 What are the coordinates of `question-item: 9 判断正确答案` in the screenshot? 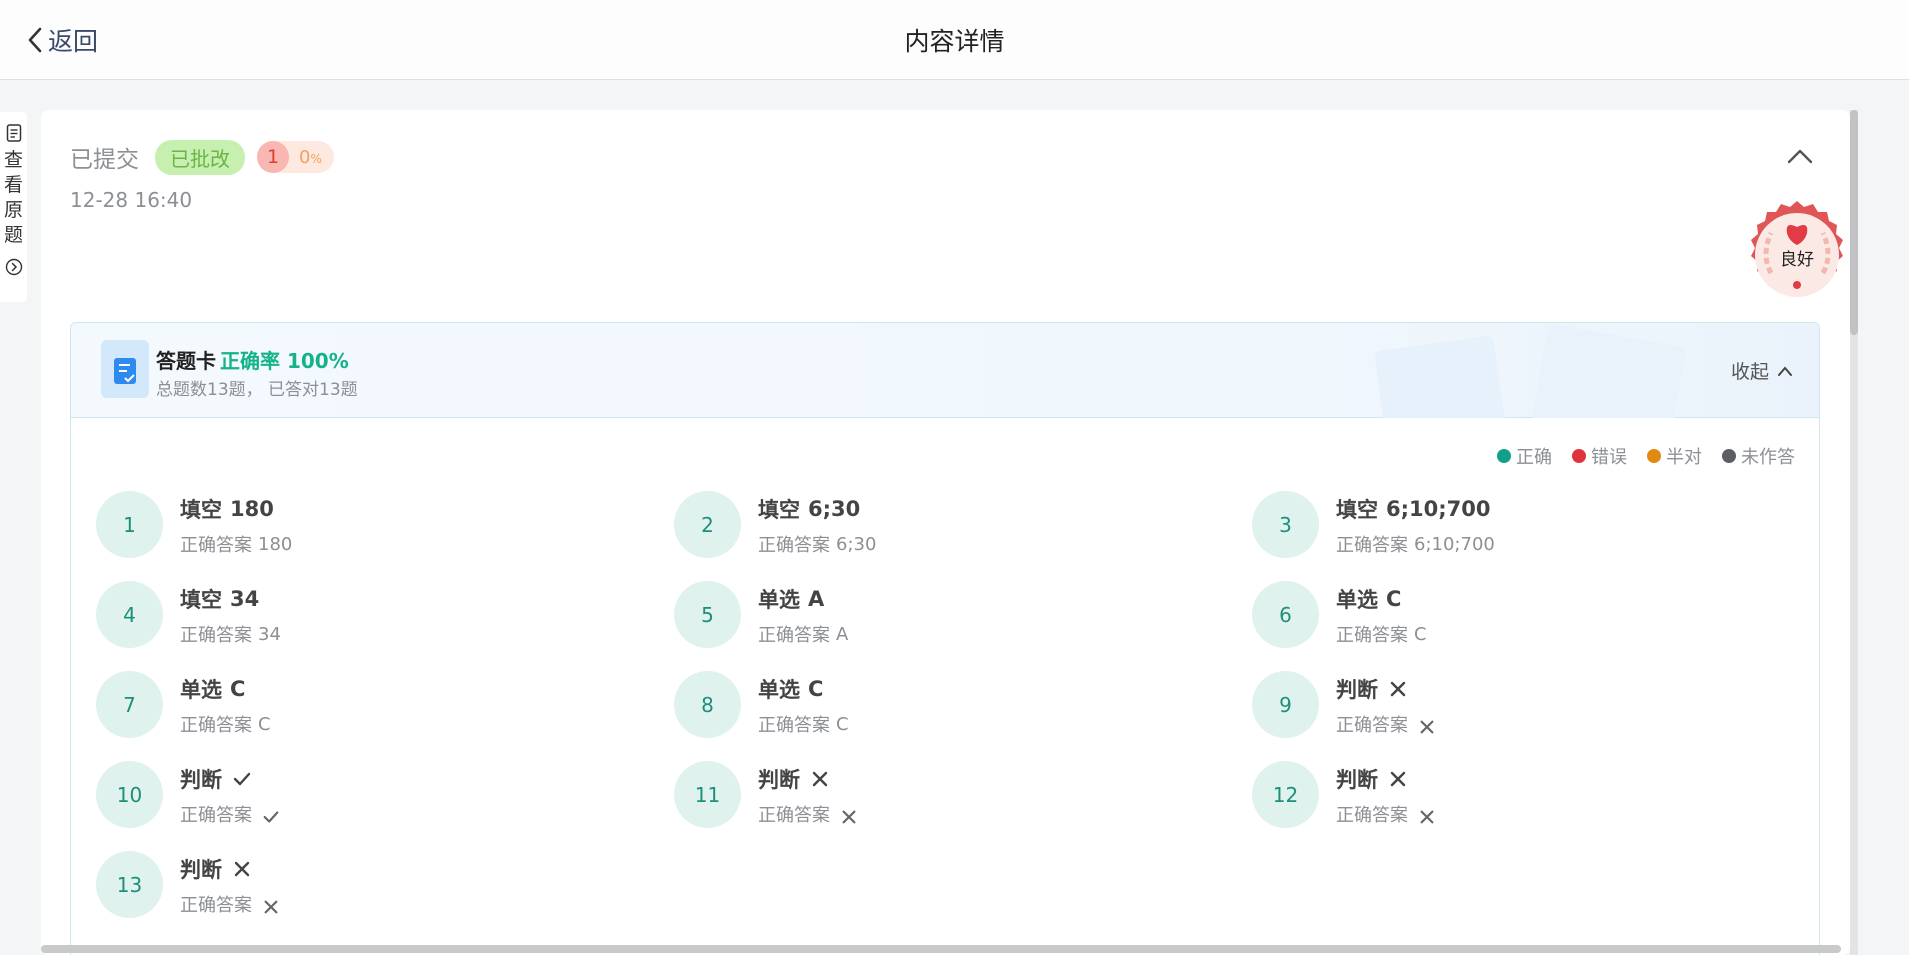 It's located at (1532, 707).